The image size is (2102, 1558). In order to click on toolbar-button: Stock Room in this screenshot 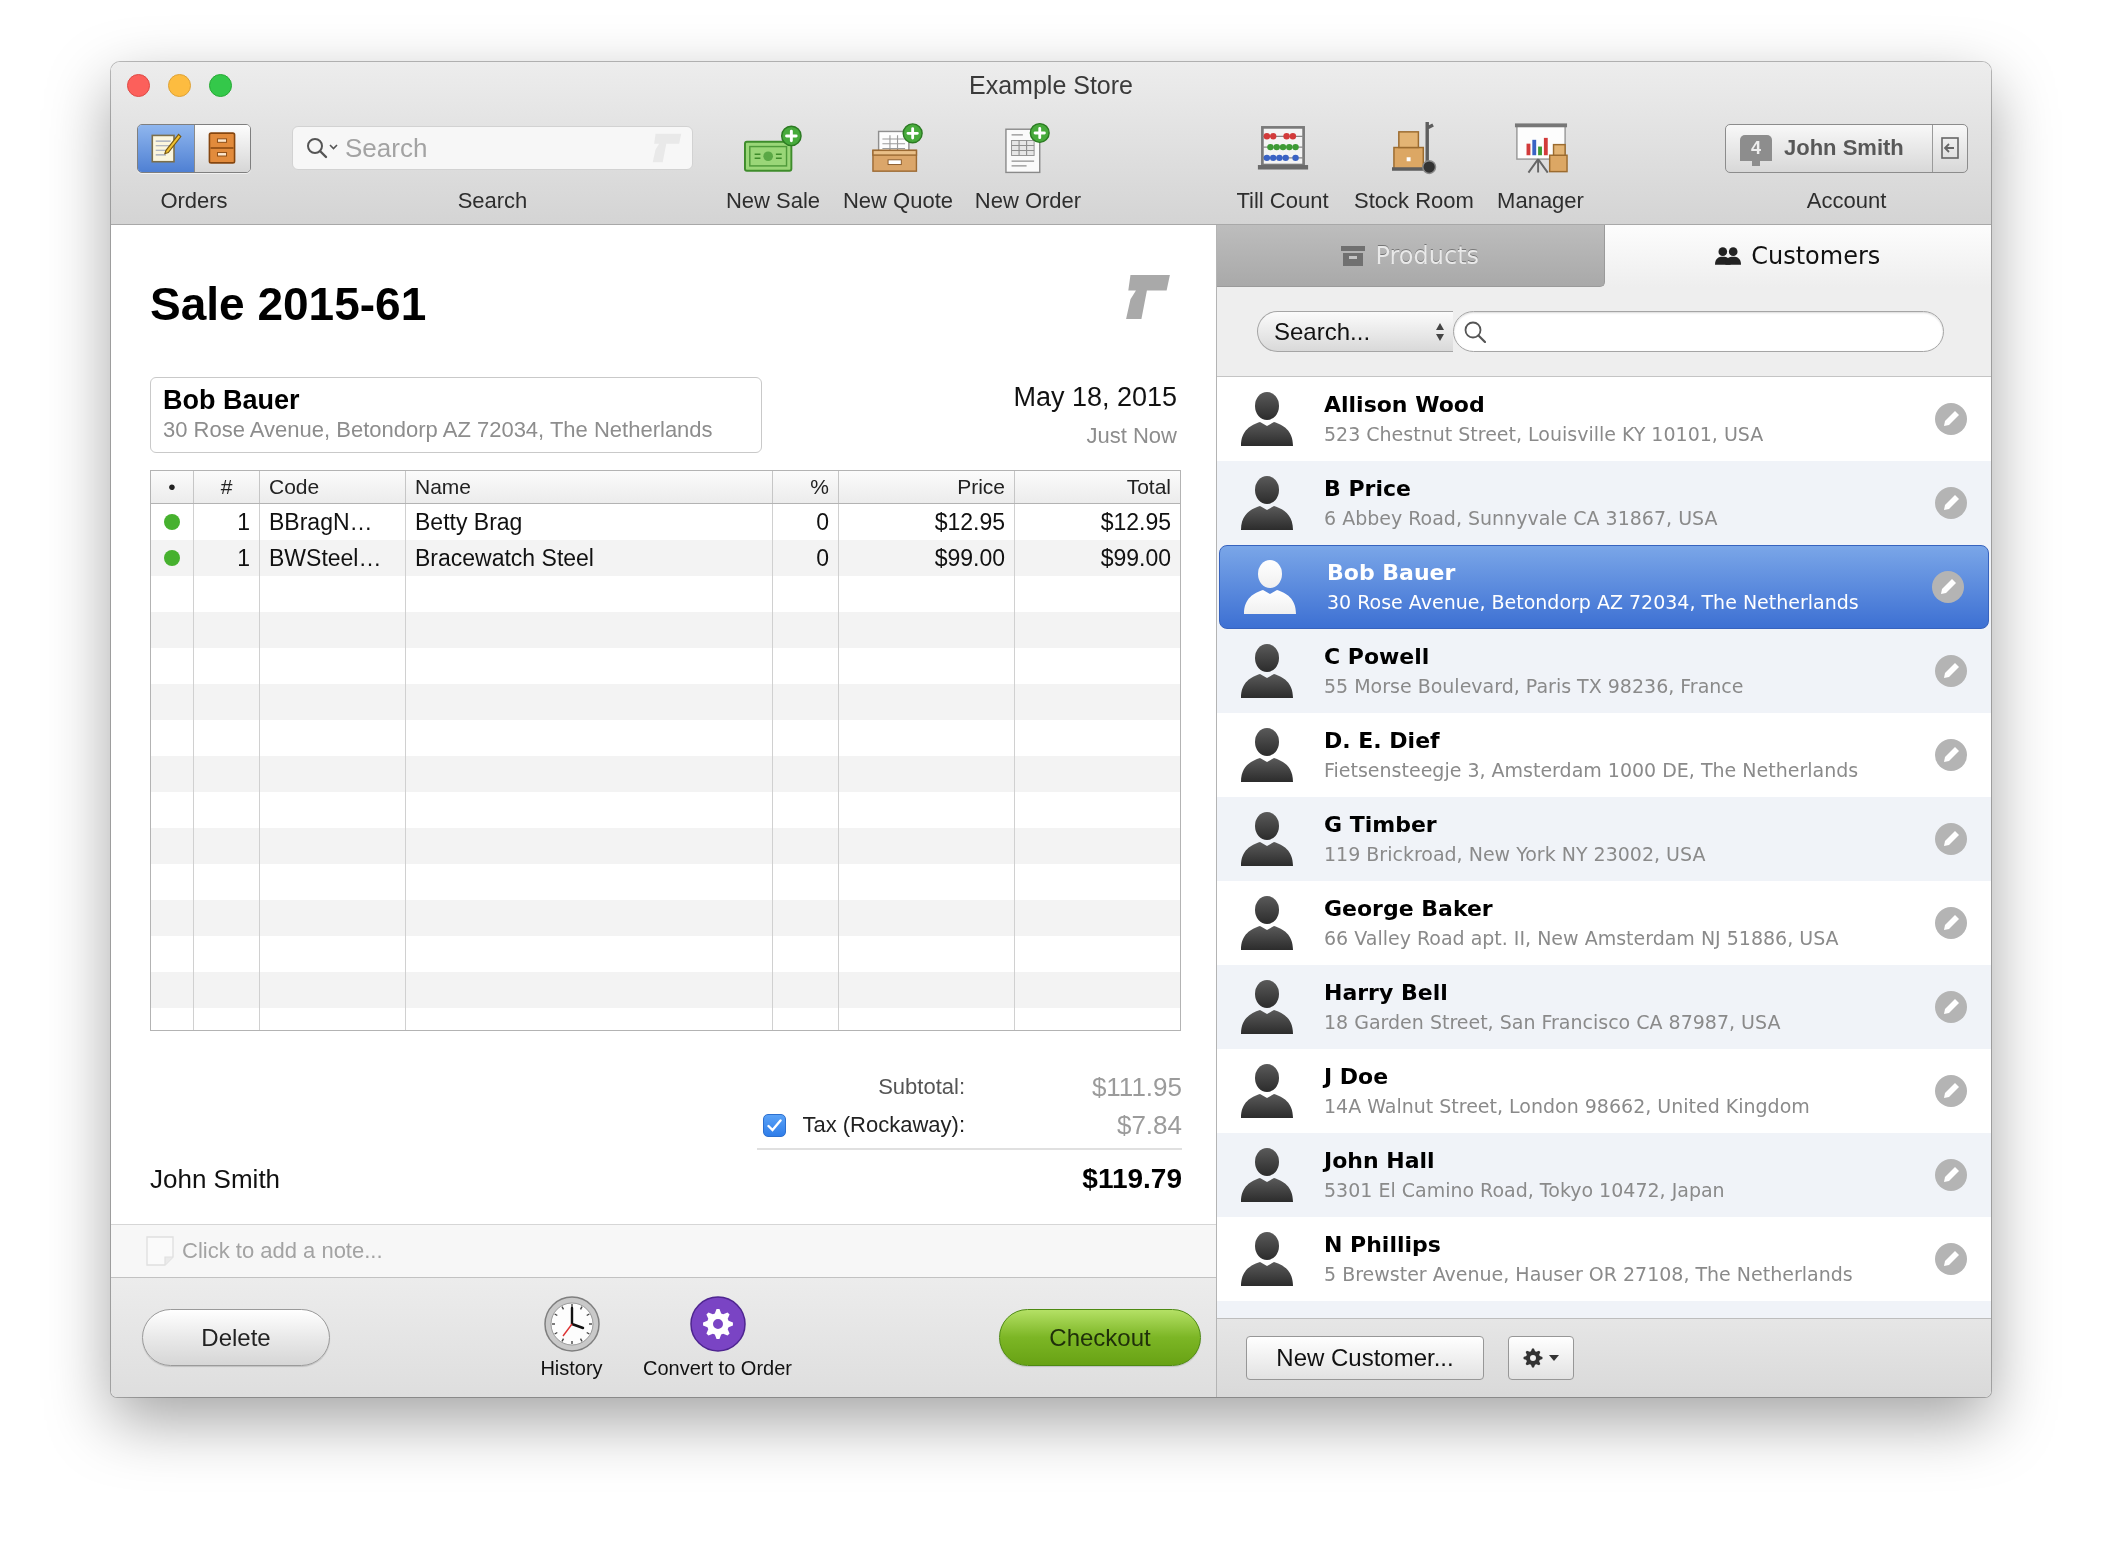, I will do `click(1414, 167)`.